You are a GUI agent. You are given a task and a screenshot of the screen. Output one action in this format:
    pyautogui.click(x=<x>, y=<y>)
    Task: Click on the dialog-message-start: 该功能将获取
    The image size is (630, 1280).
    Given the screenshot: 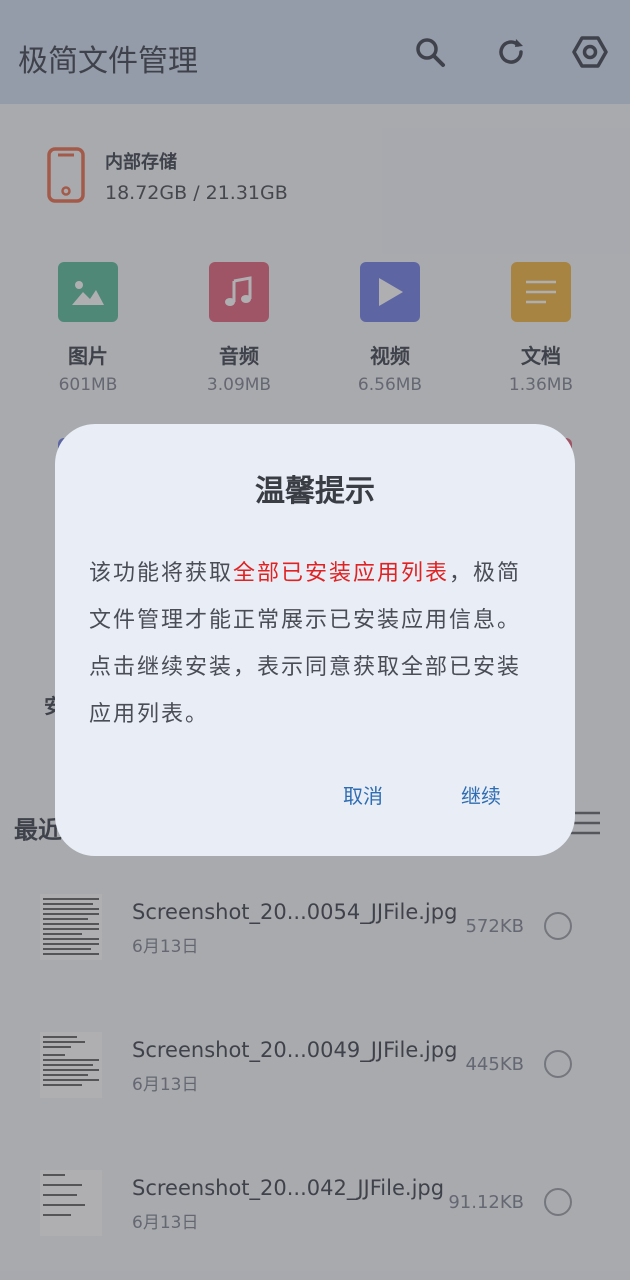 What is the action you would take?
    pyautogui.click(x=161, y=573)
    